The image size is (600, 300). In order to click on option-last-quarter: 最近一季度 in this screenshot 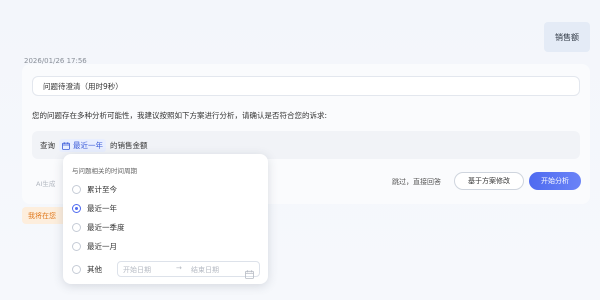, I will do `click(98, 227)`.